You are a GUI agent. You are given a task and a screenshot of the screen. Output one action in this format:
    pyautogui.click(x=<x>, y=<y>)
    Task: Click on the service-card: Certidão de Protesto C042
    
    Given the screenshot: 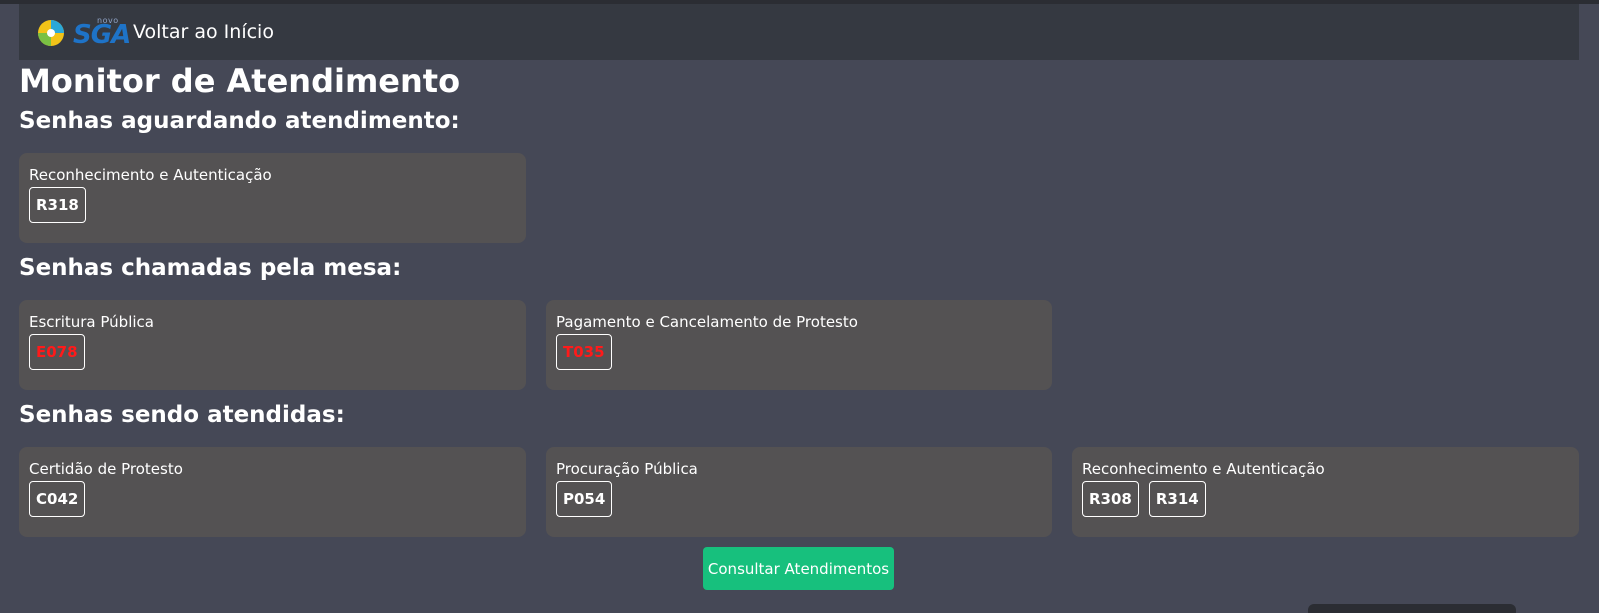 What is the action you would take?
    pyautogui.click(x=272, y=492)
    